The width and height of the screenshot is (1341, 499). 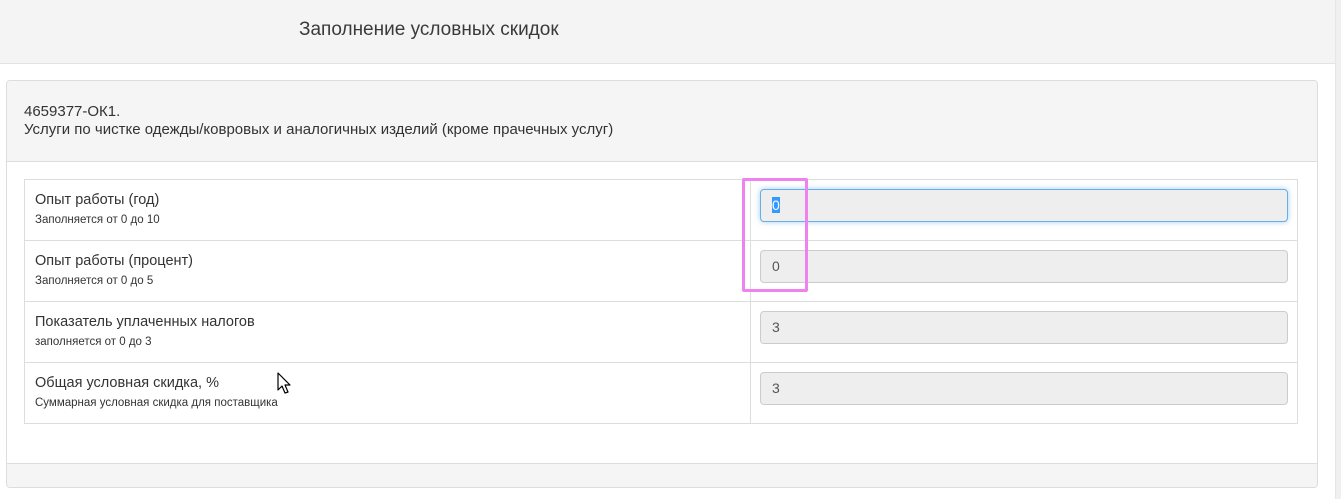 What do you see at coordinates (1024, 205) in the screenshot?
I see `experience-years-input: 0` at bounding box center [1024, 205].